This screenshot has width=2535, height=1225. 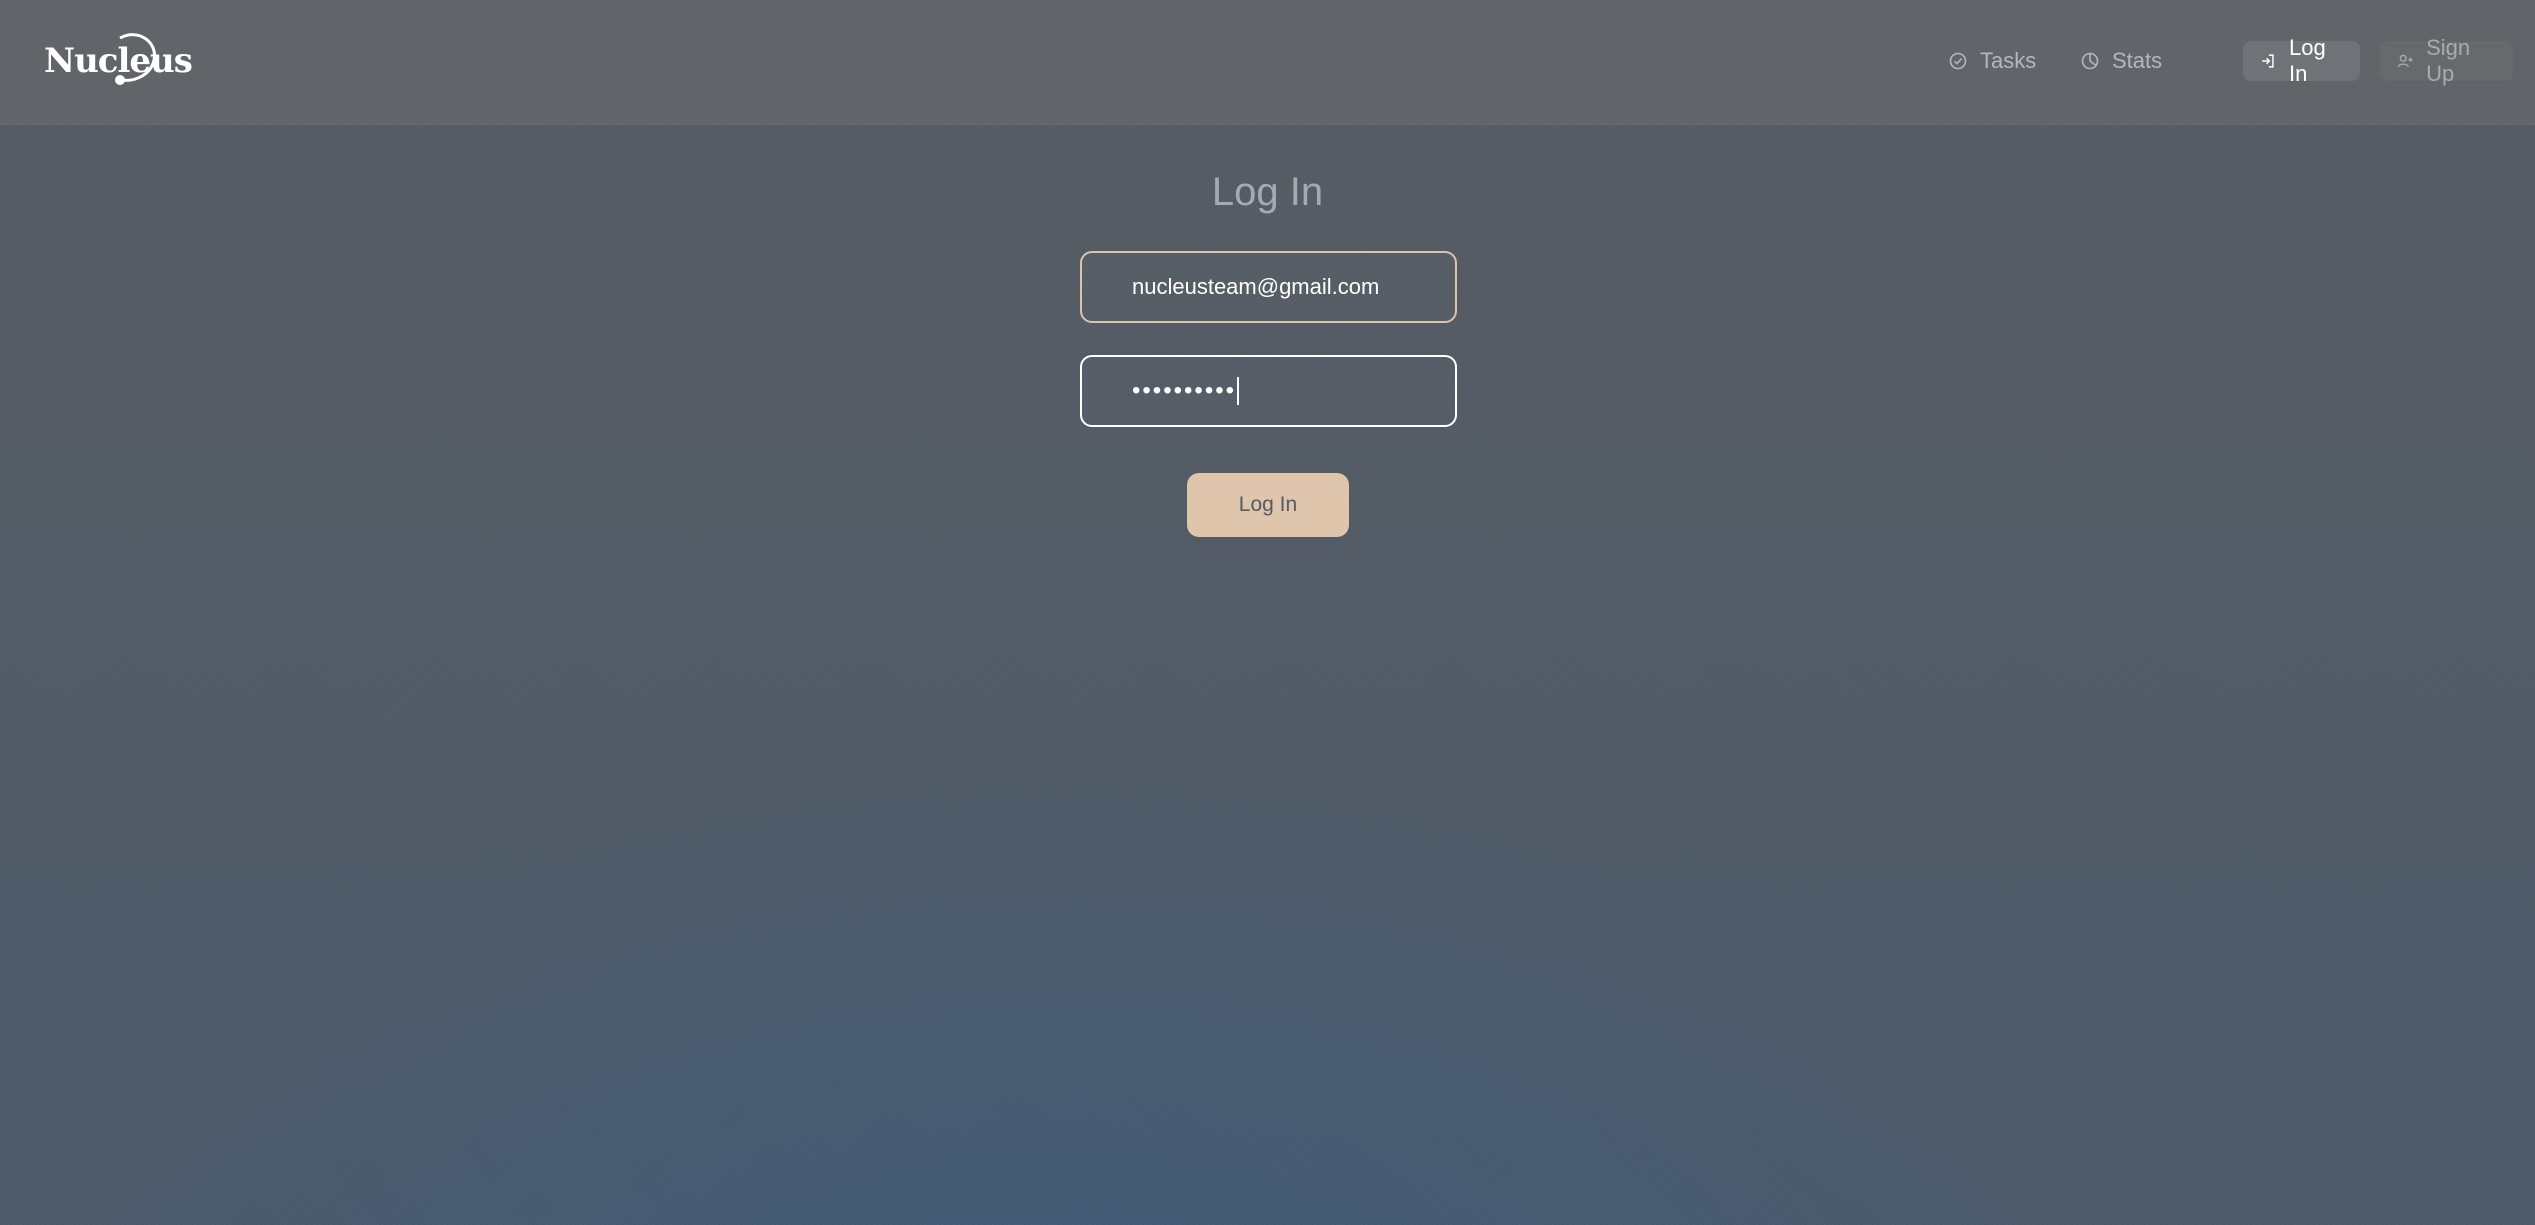 I want to click on nav-tasks-label: Tasks, so click(x=2008, y=60).